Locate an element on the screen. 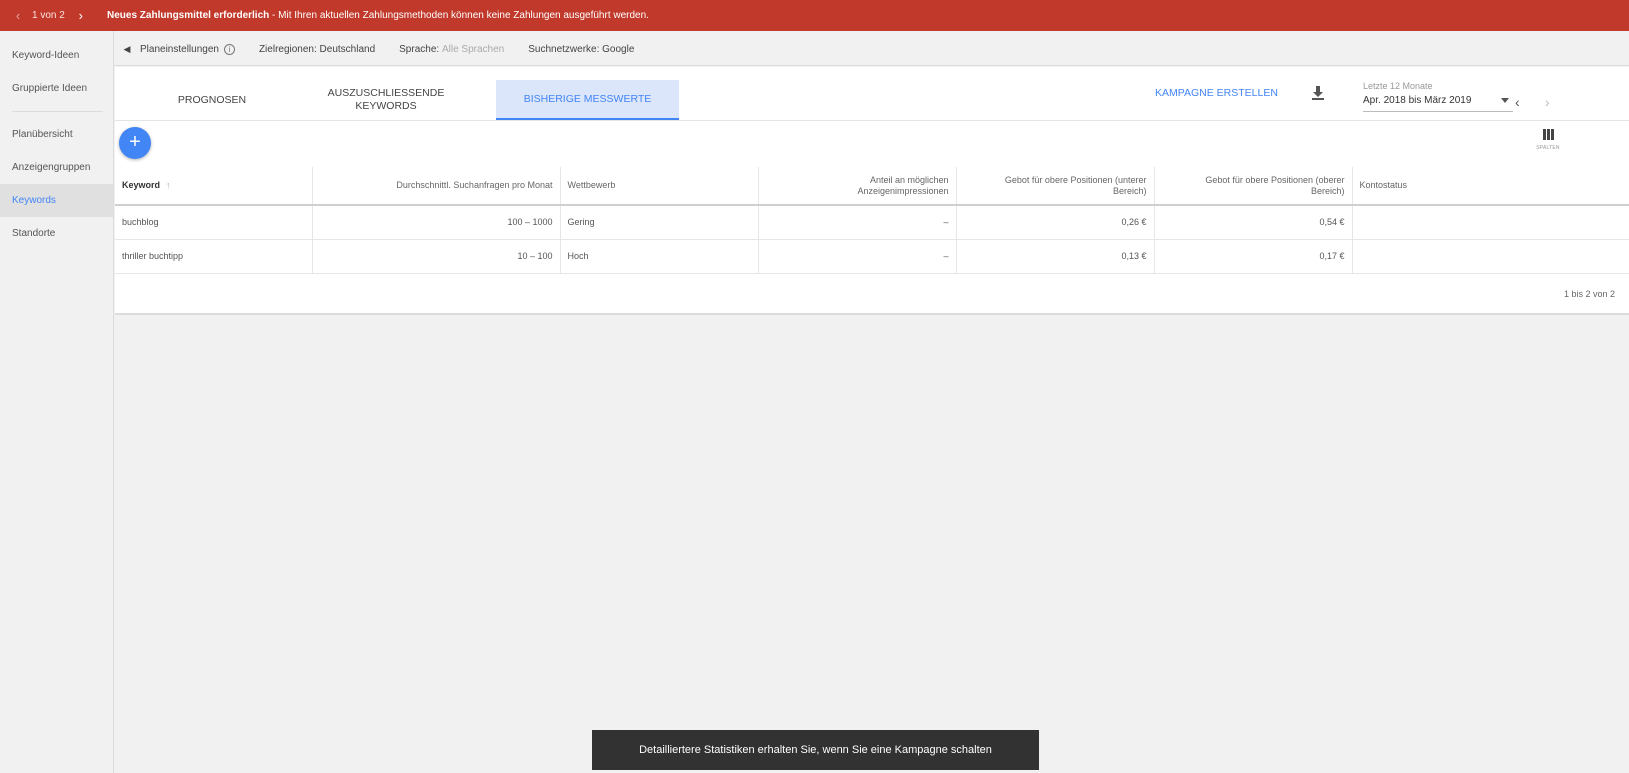  alert-next-chevron-icon: › is located at coordinates (81, 15).